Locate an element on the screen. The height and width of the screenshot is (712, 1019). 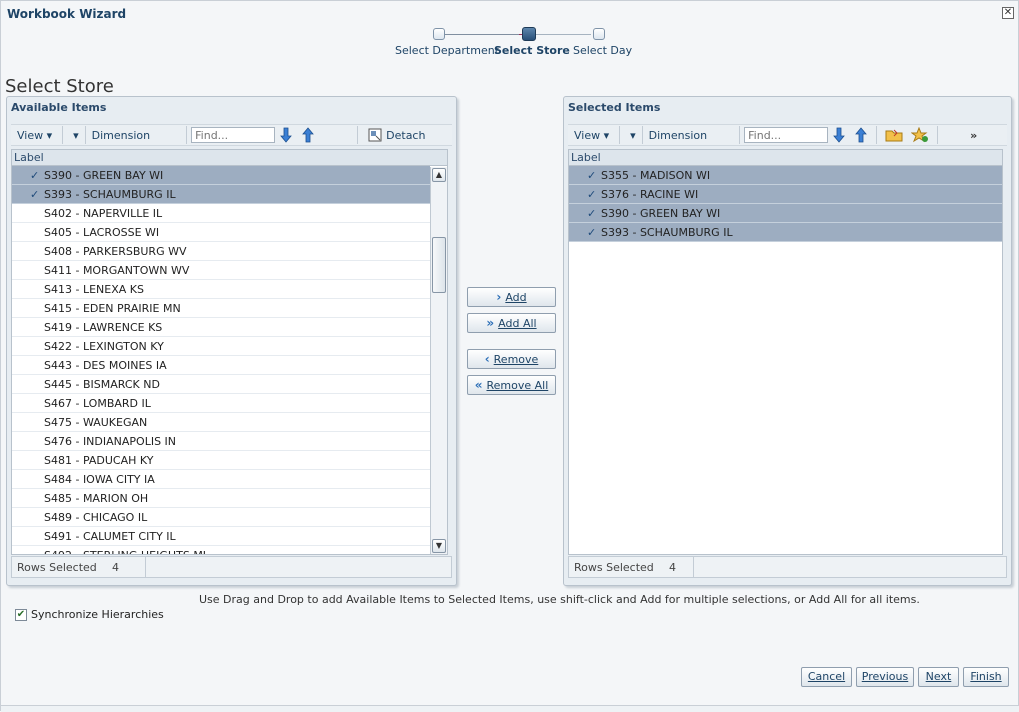
sync-checkbox: ✔ is located at coordinates (21, 614).